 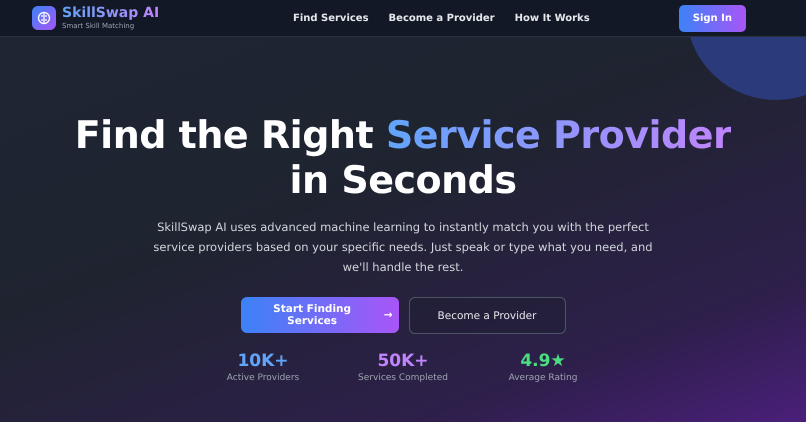 What do you see at coordinates (331, 18) in the screenshot?
I see `nav-link: Find Services` at bounding box center [331, 18].